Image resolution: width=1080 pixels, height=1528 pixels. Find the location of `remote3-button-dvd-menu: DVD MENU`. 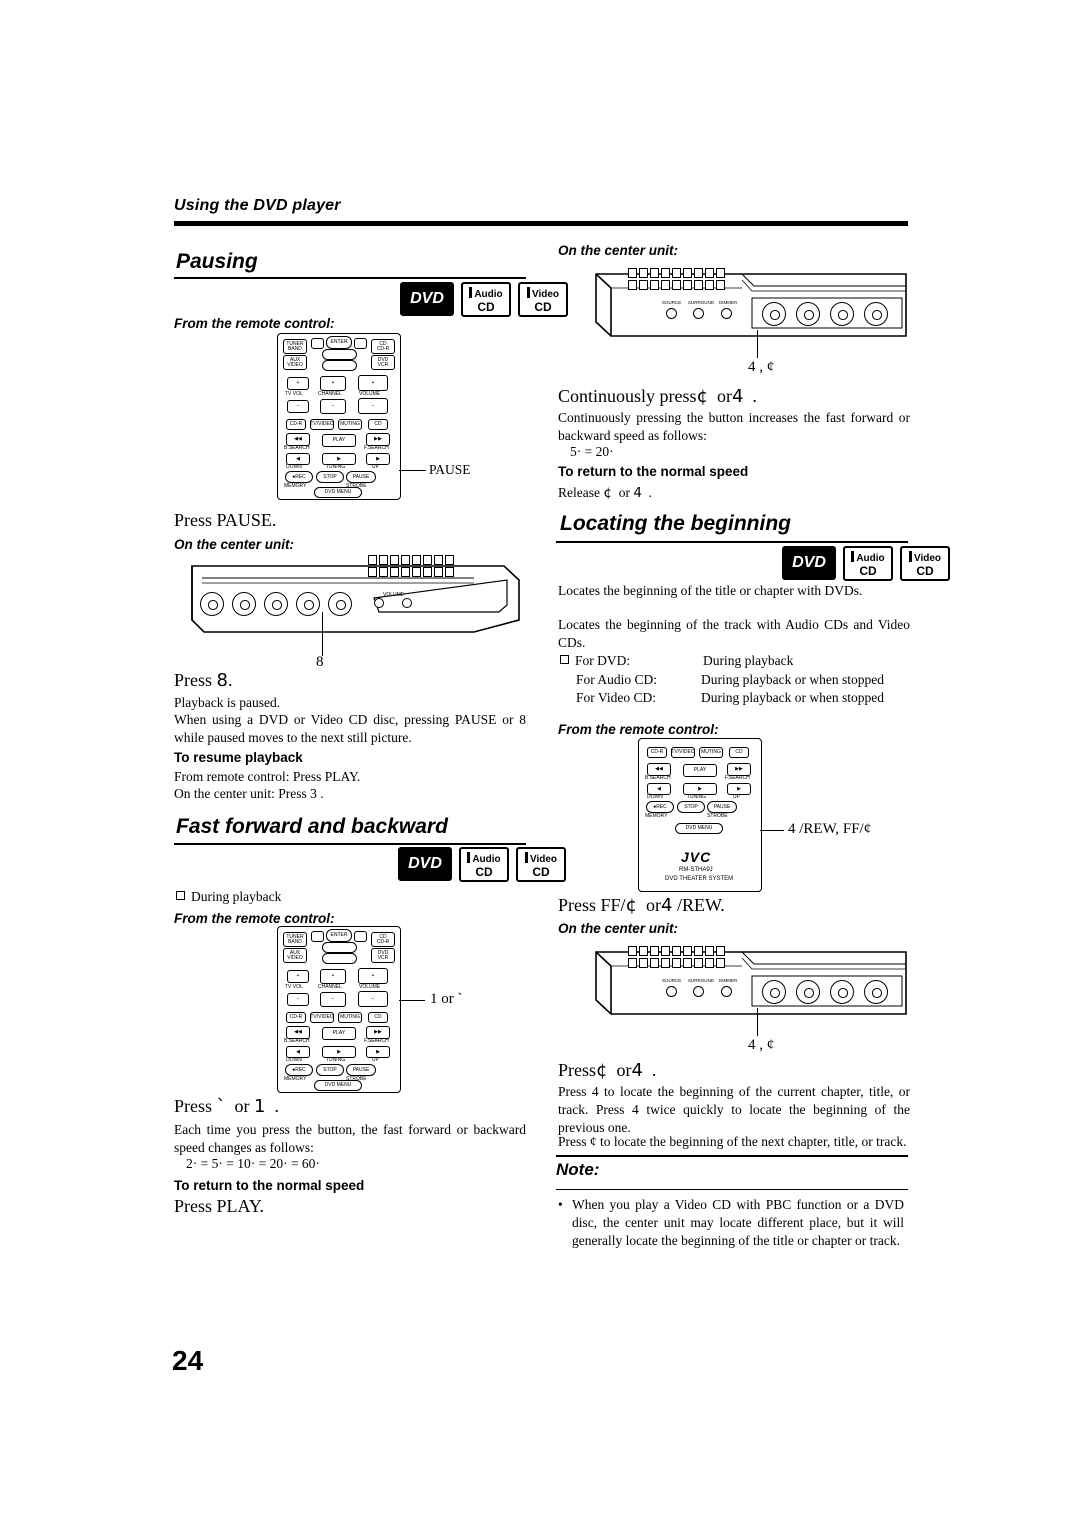

remote3-button-dvd-menu: DVD MENU is located at coordinates (699, 828).